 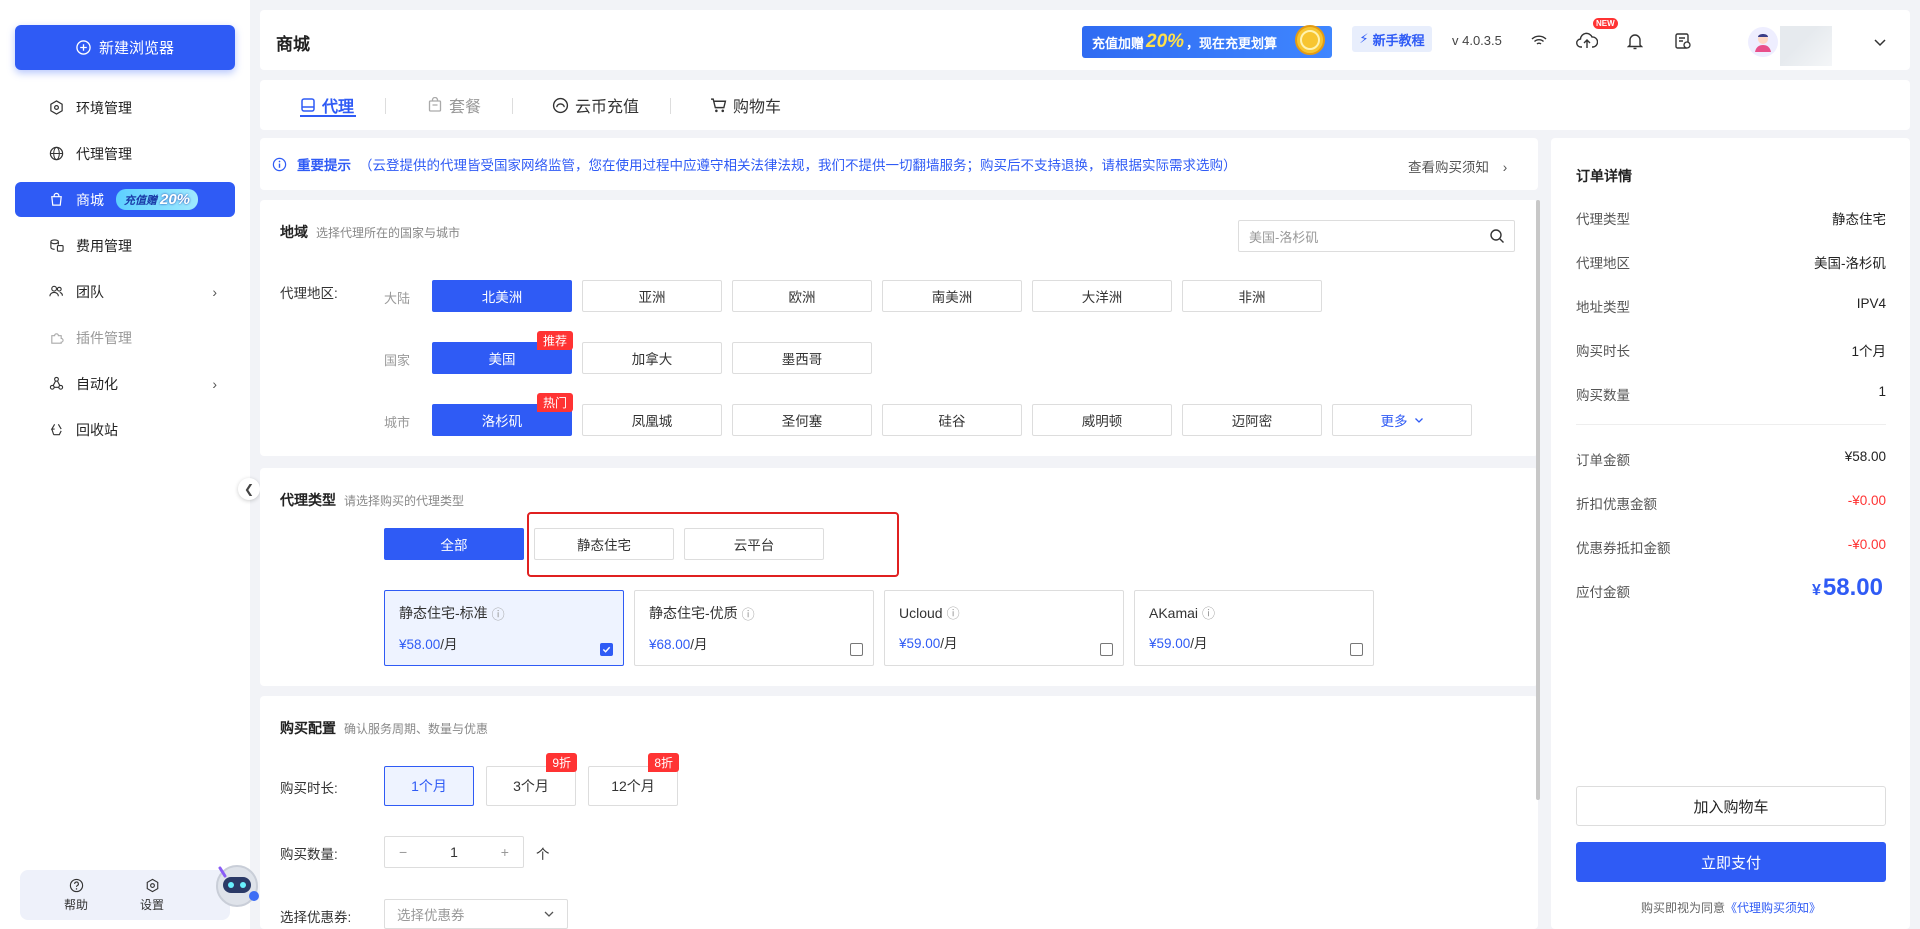 I want to click on city-option: 硅谷, so click(x=952, y=420).